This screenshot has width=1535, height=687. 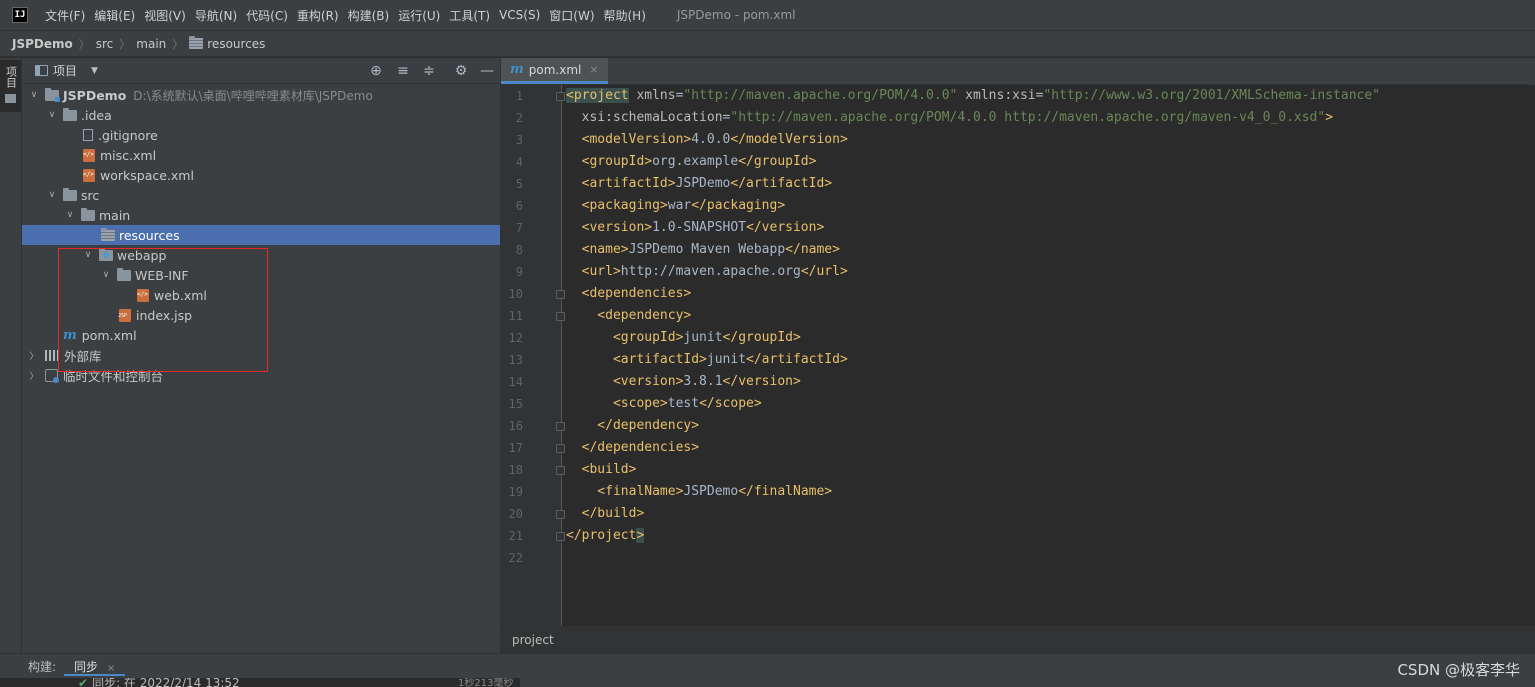 I want to click on menu-view: 视图(V), so click(x=165, y=15).